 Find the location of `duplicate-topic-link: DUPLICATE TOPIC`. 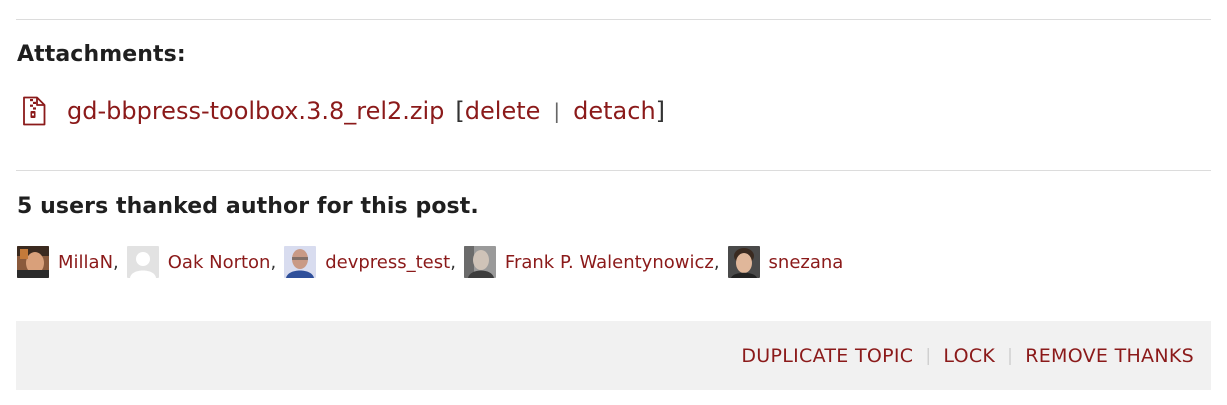

duplicate-topic-link: DUPLICATE TOPIC is located at coordinates (827, 356).